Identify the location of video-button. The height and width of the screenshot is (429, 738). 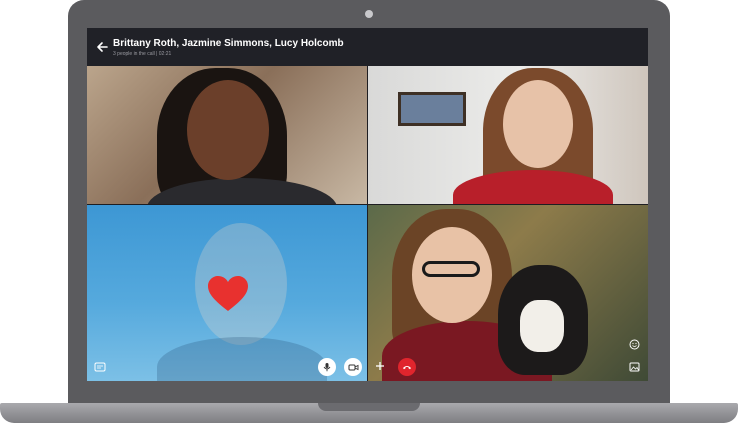
(353, 367).